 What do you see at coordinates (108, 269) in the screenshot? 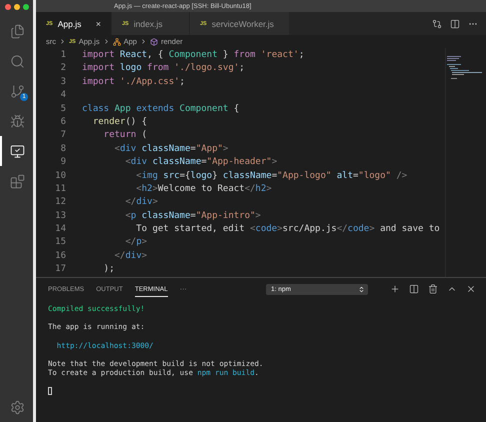
I see `code-line: );` at bounding box center [108, 269].